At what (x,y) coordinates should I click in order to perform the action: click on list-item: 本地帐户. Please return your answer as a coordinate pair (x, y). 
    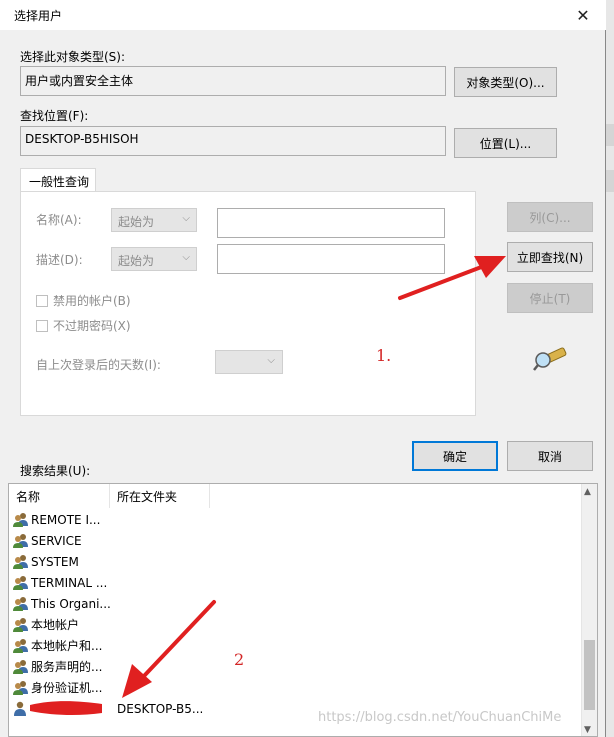
    Looking at the image, I should click on (63, 624).